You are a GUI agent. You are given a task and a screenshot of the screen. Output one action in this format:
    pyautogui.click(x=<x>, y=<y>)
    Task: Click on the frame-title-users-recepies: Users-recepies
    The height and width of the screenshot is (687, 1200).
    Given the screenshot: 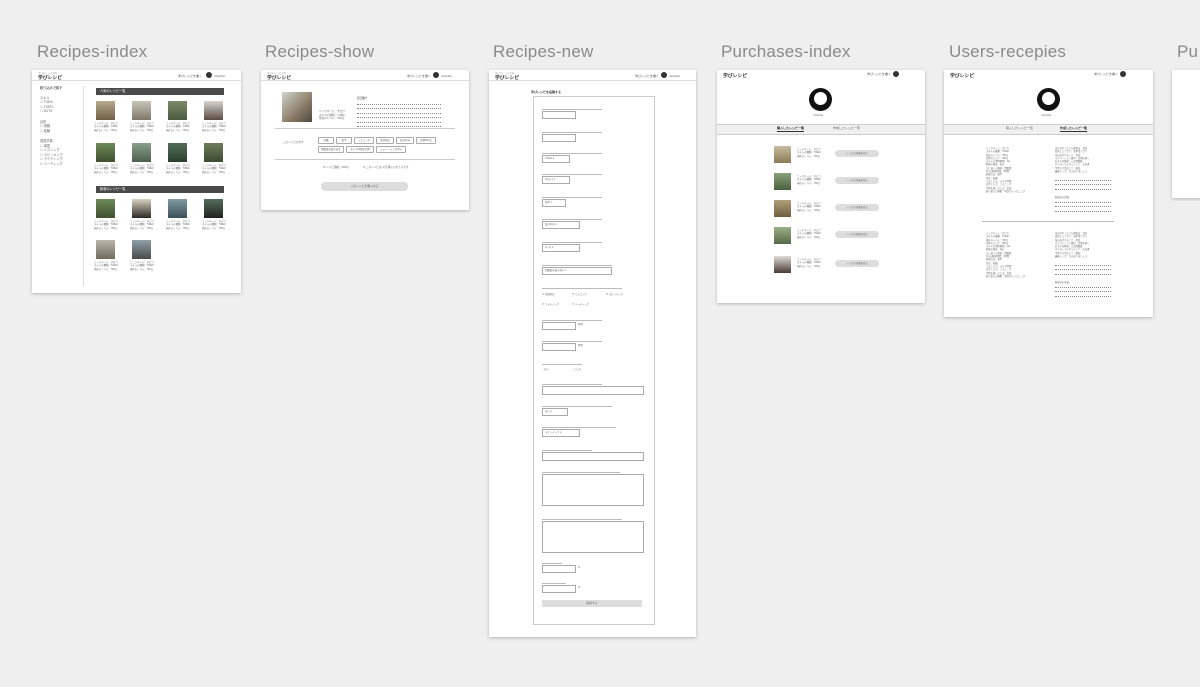 What is the action you would take?
    pyautogui.click(x=1008, y=51)
    